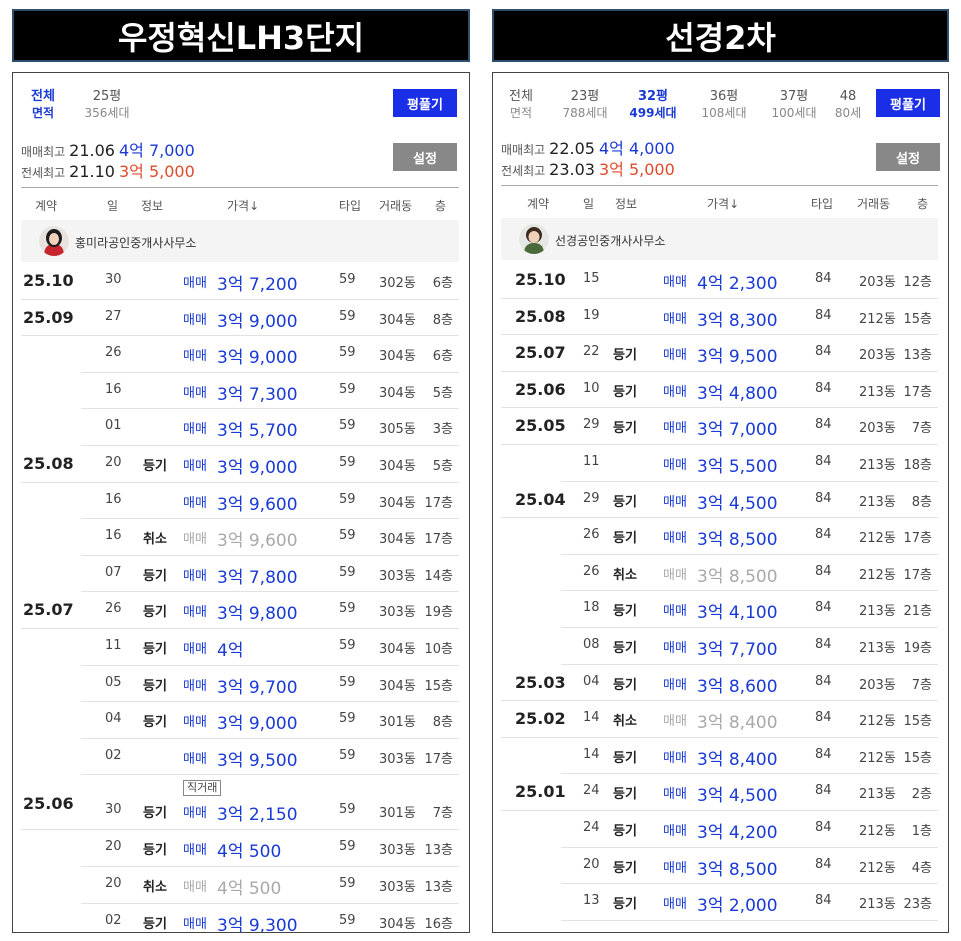  Describe the element at coordinates (719, 353) in the screenshot. I see `table-row: 25.07 22 등기 매매 3억 9,500 84 203동 13층` at that location.